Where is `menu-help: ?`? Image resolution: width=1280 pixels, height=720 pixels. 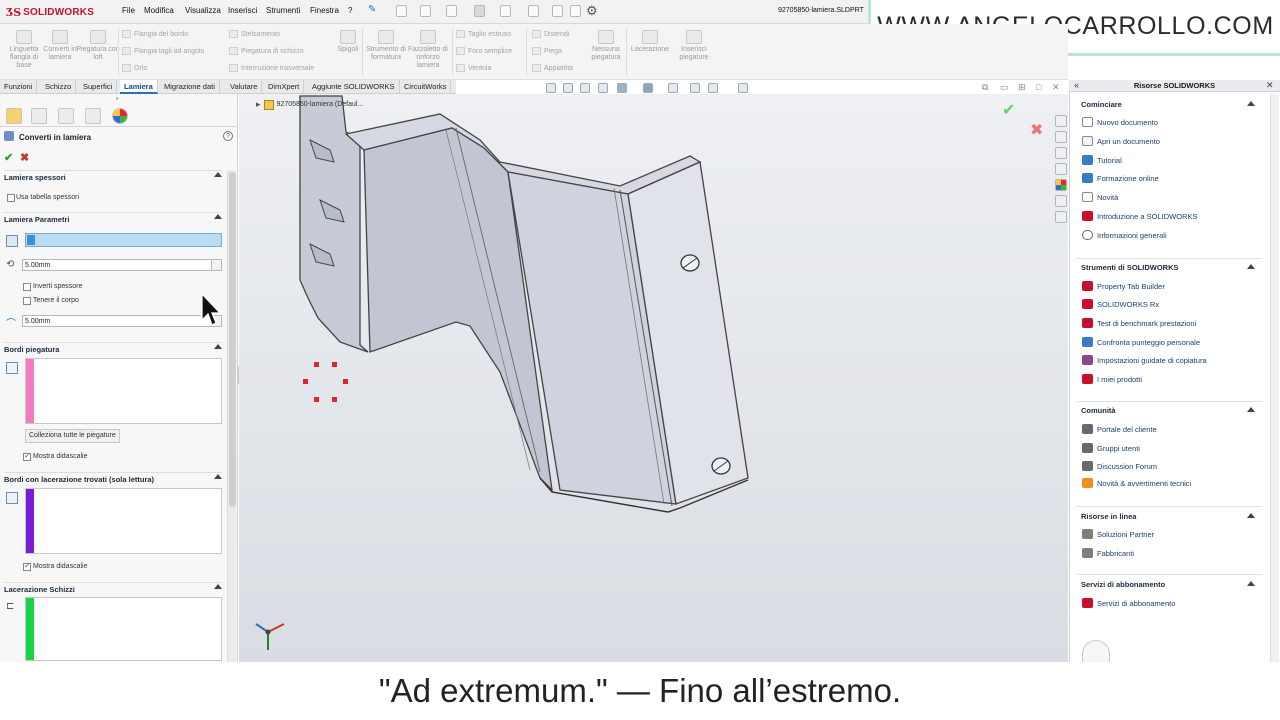
menu-help: ? is located at coordinates (350, 10).